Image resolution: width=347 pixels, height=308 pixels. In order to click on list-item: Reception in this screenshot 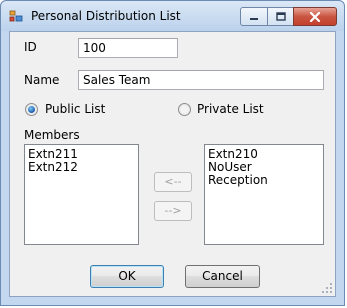, I will do `click(265, 180)`.